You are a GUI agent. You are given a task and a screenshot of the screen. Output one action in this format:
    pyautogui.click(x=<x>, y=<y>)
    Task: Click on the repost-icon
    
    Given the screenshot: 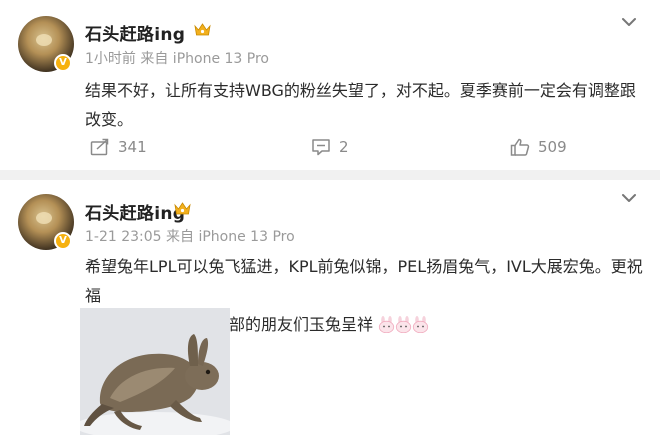 What is the action you would take?
    pyautogui.click(x=99, y=147)
    